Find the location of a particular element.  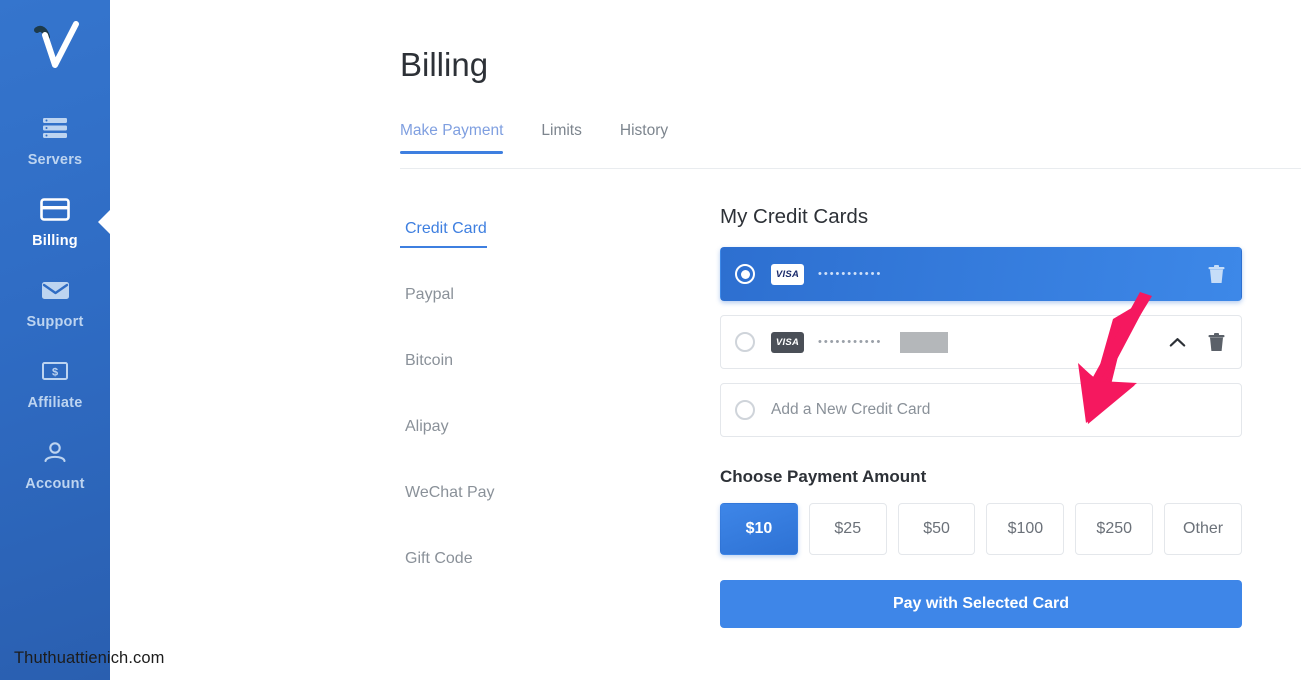

dollar-bill-icon: $ is located at coordinates (55, 371).